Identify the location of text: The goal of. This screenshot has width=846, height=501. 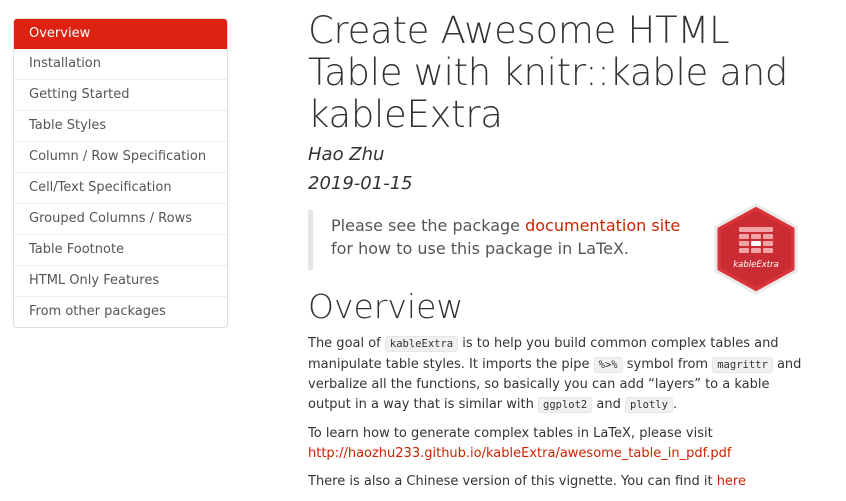
(346, 343).